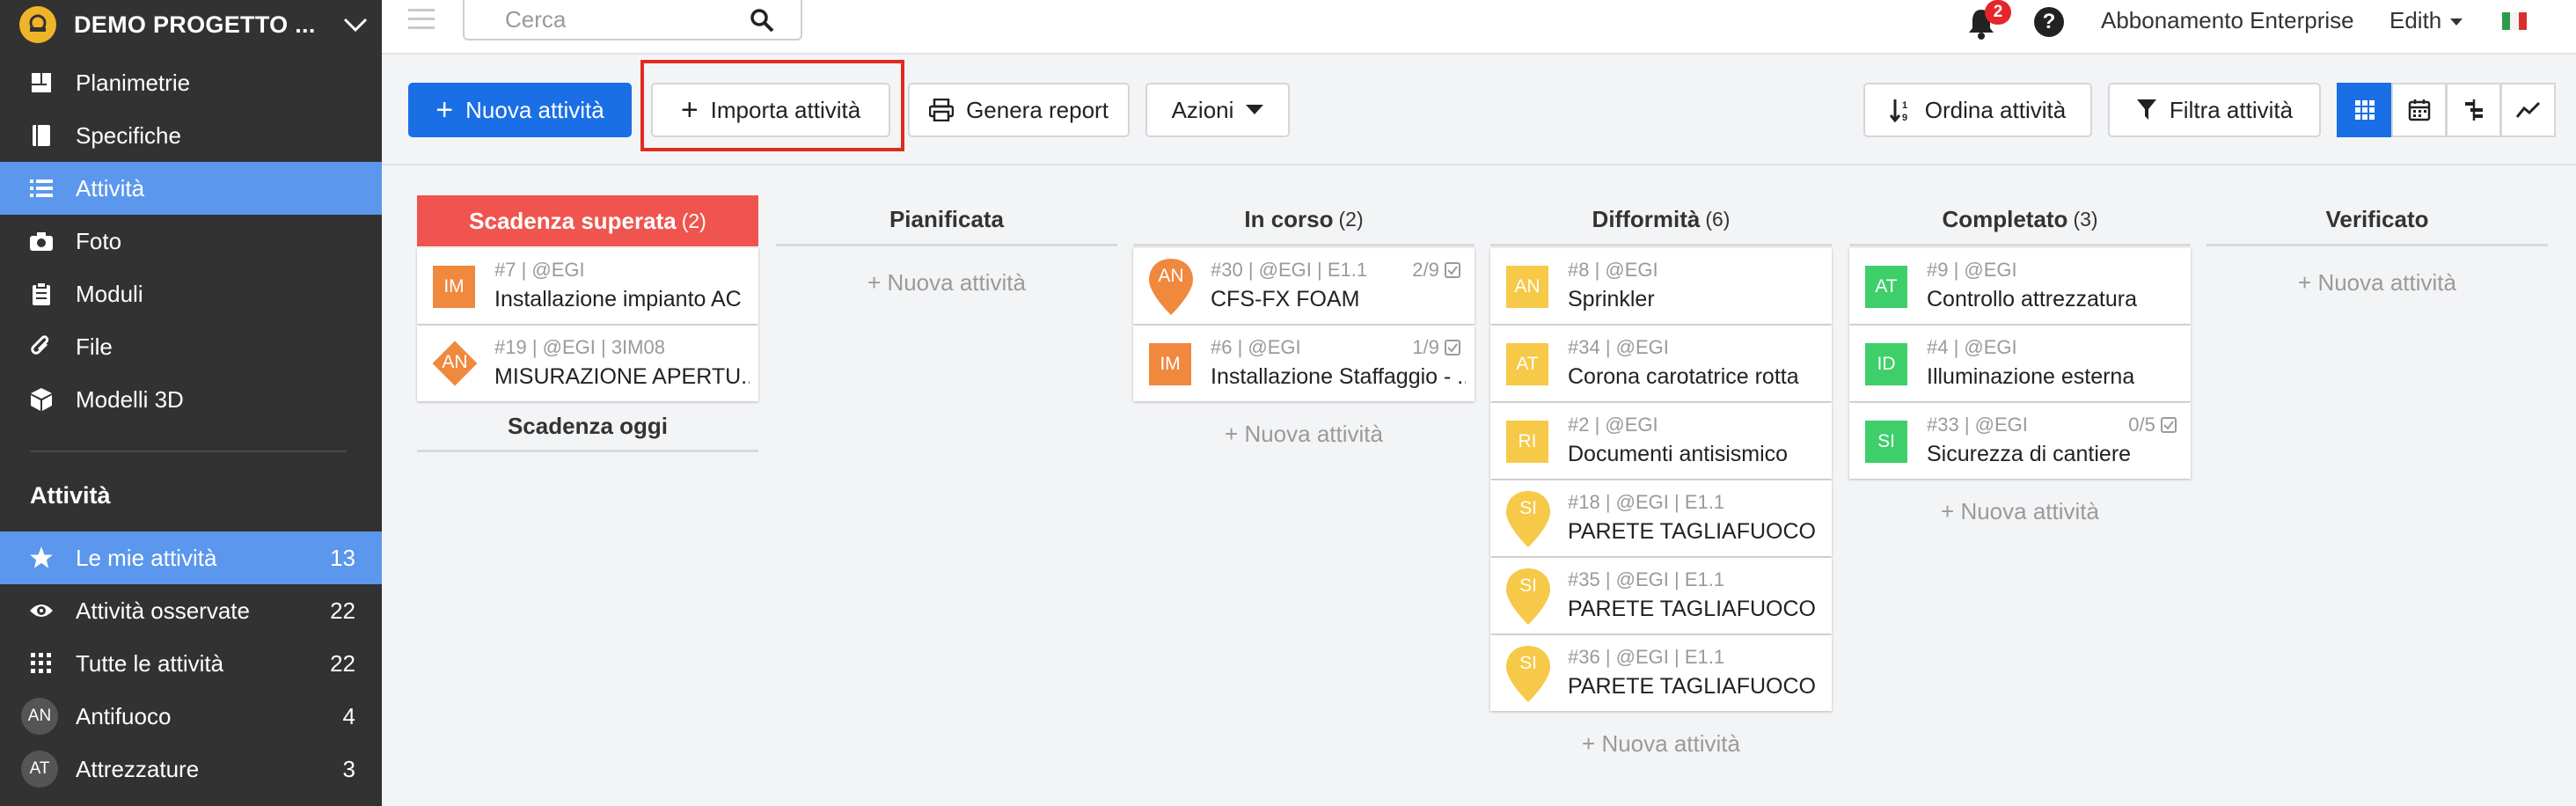 The width and height of the screenshot is (2576, 806). What do you see at coordinates (1613, 425) in the screenshot?
I see `card-meta: #2 | @EGI` at bounding box center [1613, 425].